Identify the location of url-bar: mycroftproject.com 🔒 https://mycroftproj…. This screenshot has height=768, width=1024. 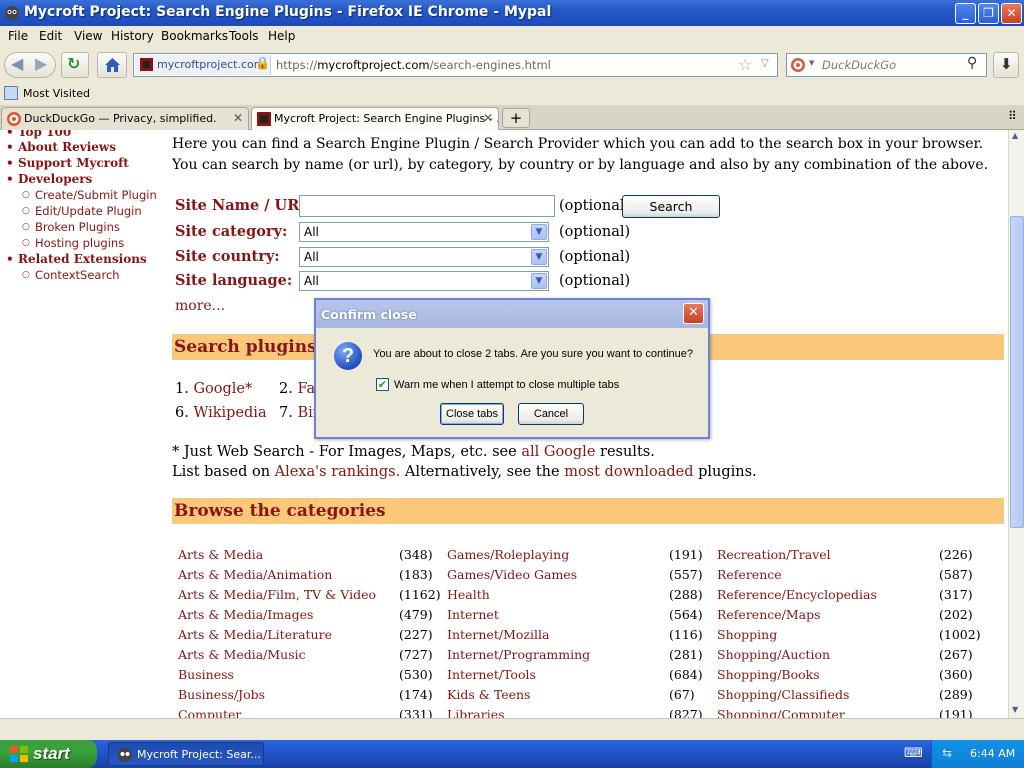
(455, 65).